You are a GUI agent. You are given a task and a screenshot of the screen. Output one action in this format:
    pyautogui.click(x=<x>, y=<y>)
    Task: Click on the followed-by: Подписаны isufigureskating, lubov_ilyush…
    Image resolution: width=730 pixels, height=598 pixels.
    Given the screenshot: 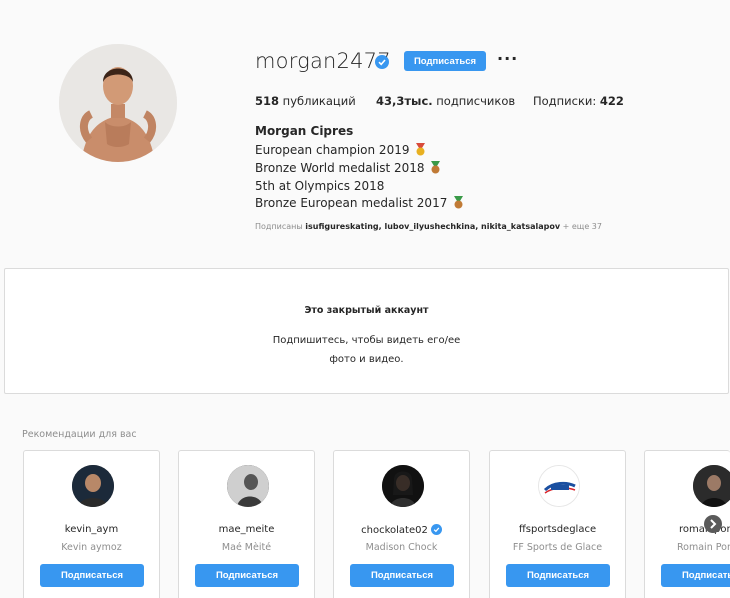 What is the action you would take?
    pyautogui.click(x=428, y=226)
    